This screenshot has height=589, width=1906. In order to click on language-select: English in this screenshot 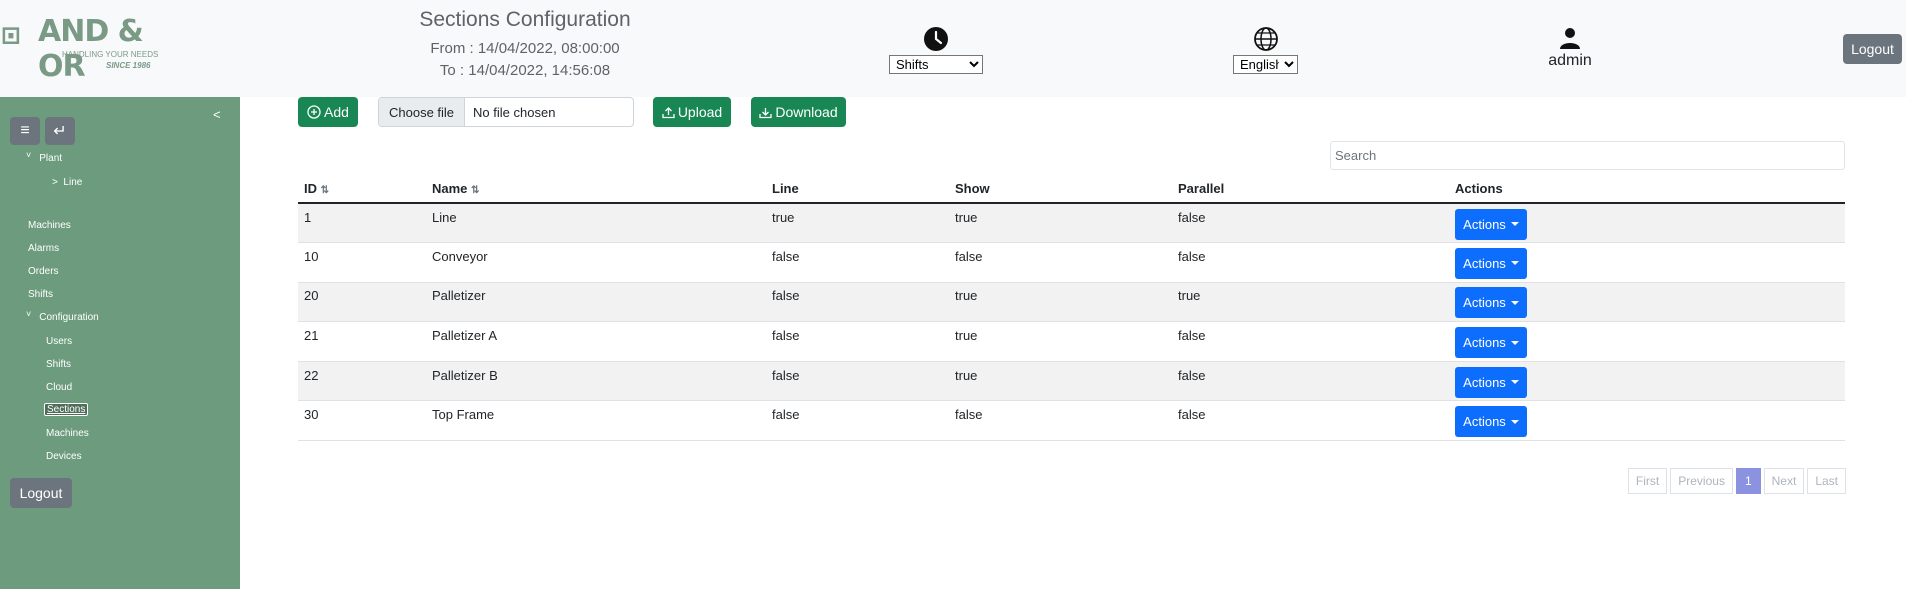, I will do `click(1265, 64)`.